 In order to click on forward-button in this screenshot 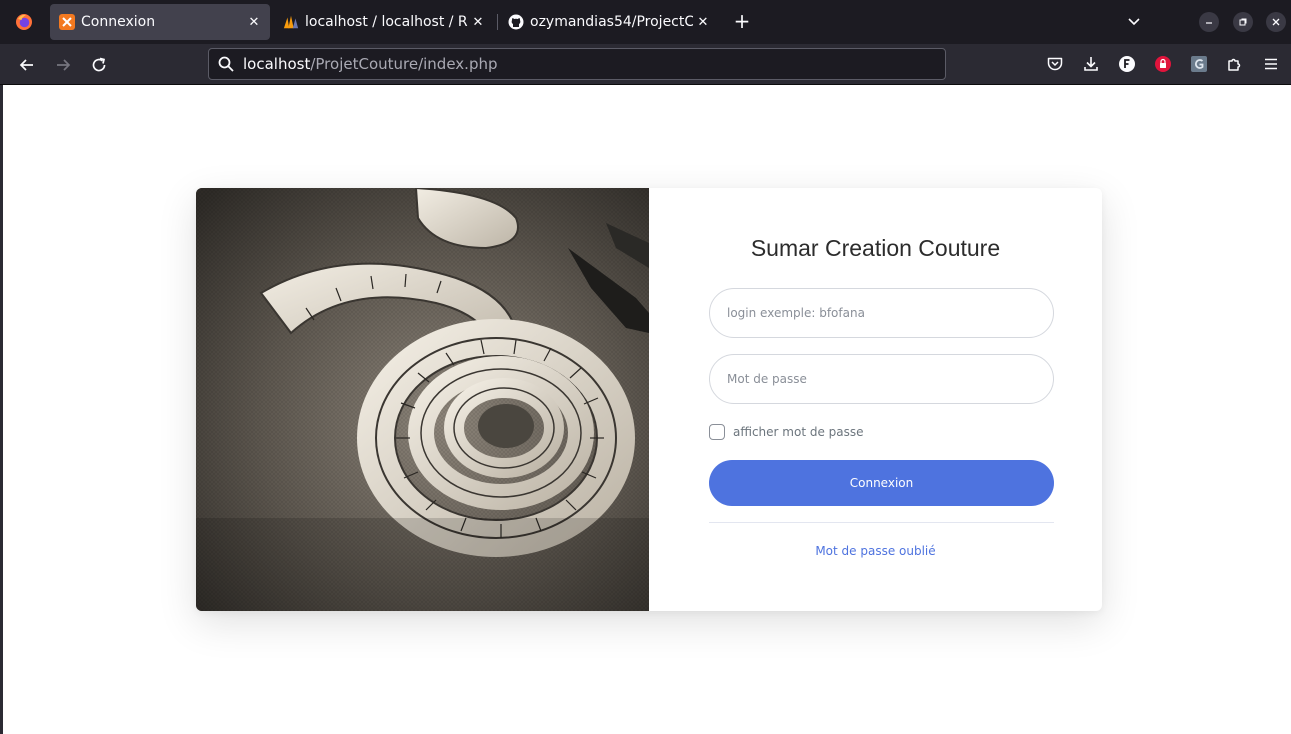, I will do `click(63, 65)`.